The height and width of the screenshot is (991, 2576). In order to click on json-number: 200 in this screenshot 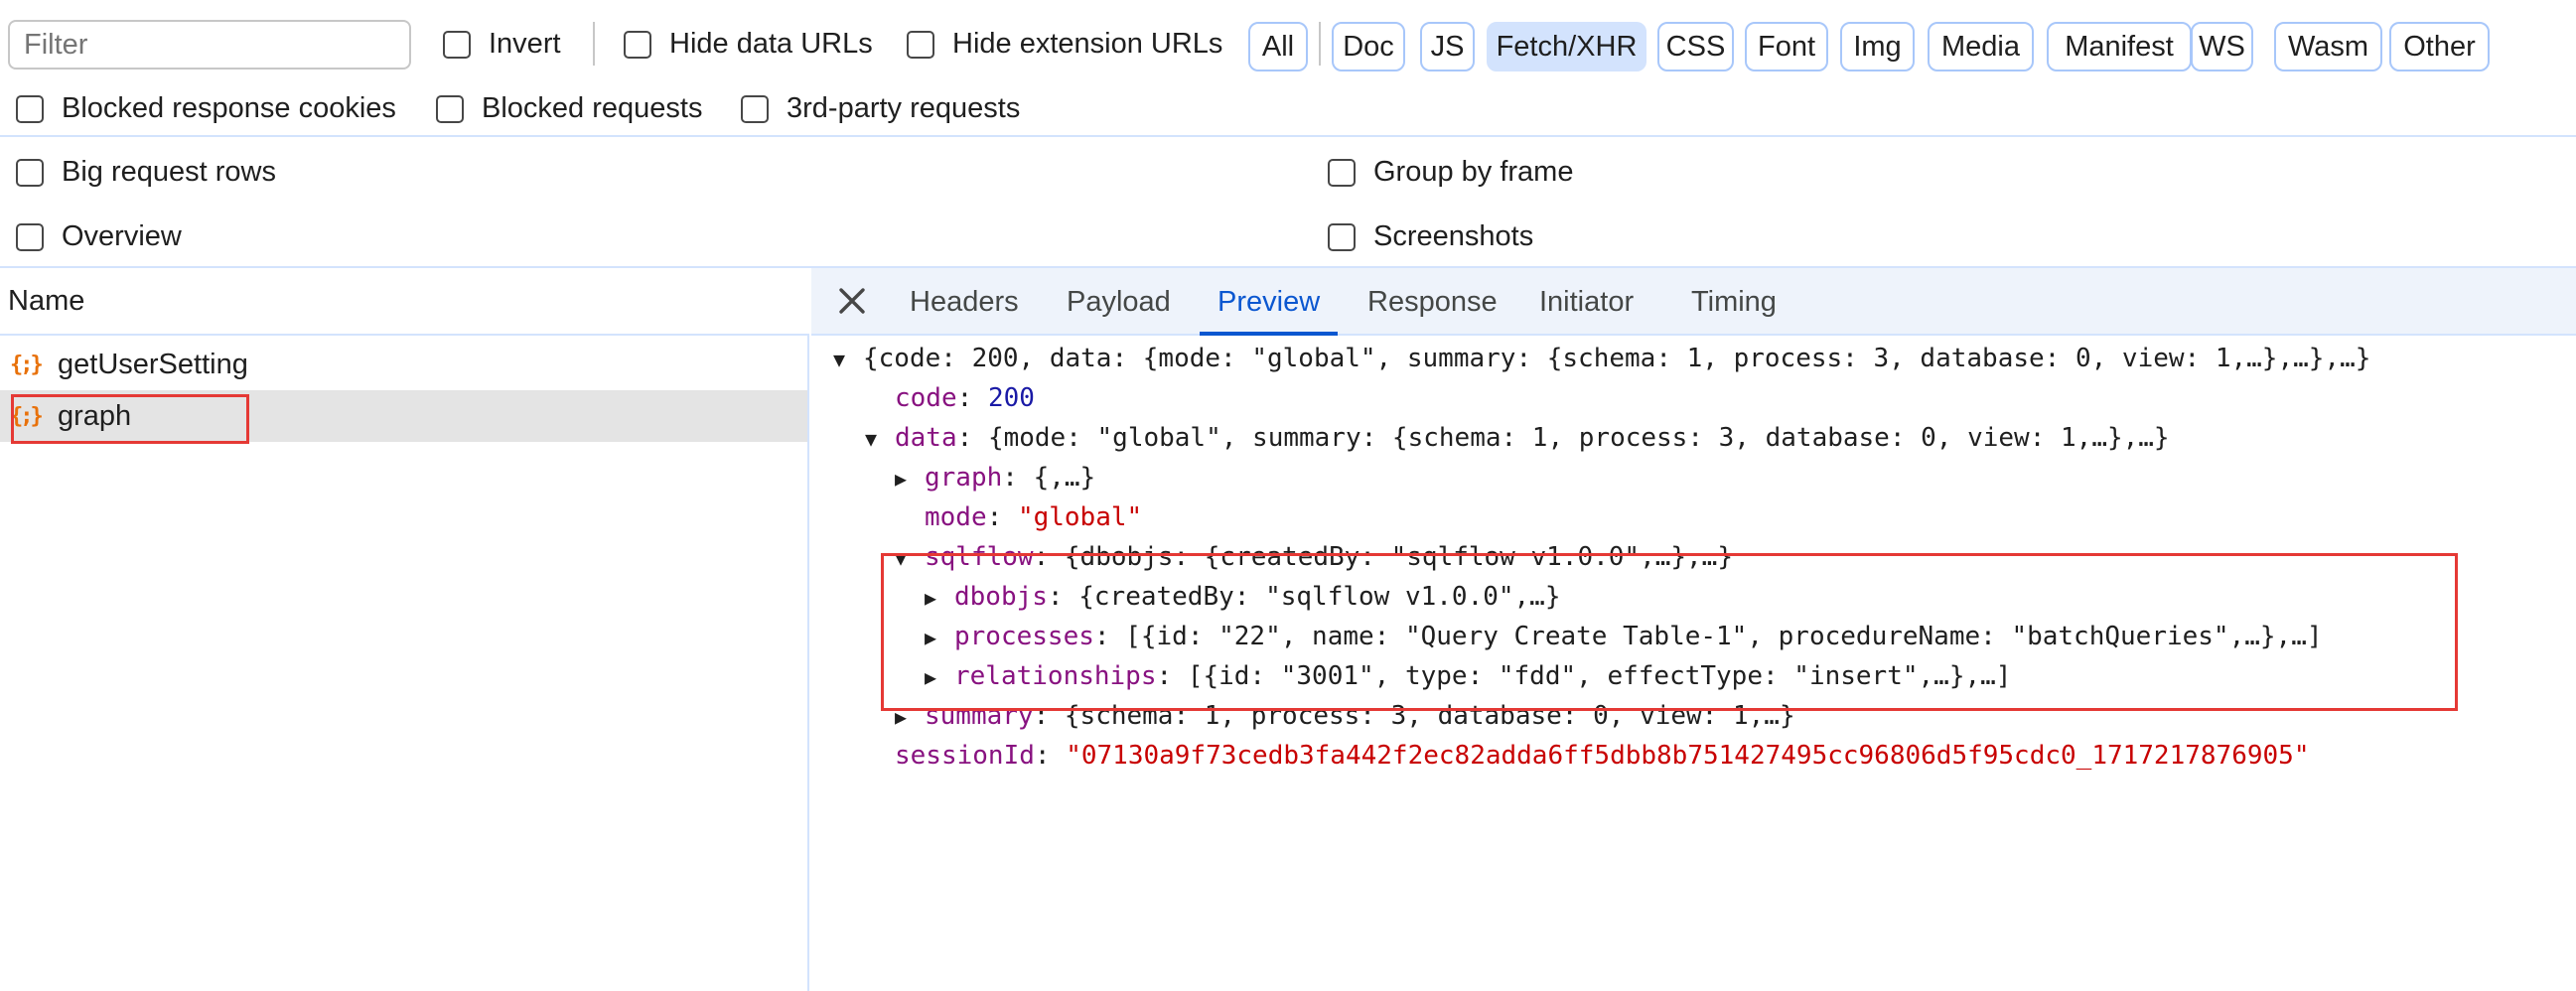, I will do `click(1011, 398)`.